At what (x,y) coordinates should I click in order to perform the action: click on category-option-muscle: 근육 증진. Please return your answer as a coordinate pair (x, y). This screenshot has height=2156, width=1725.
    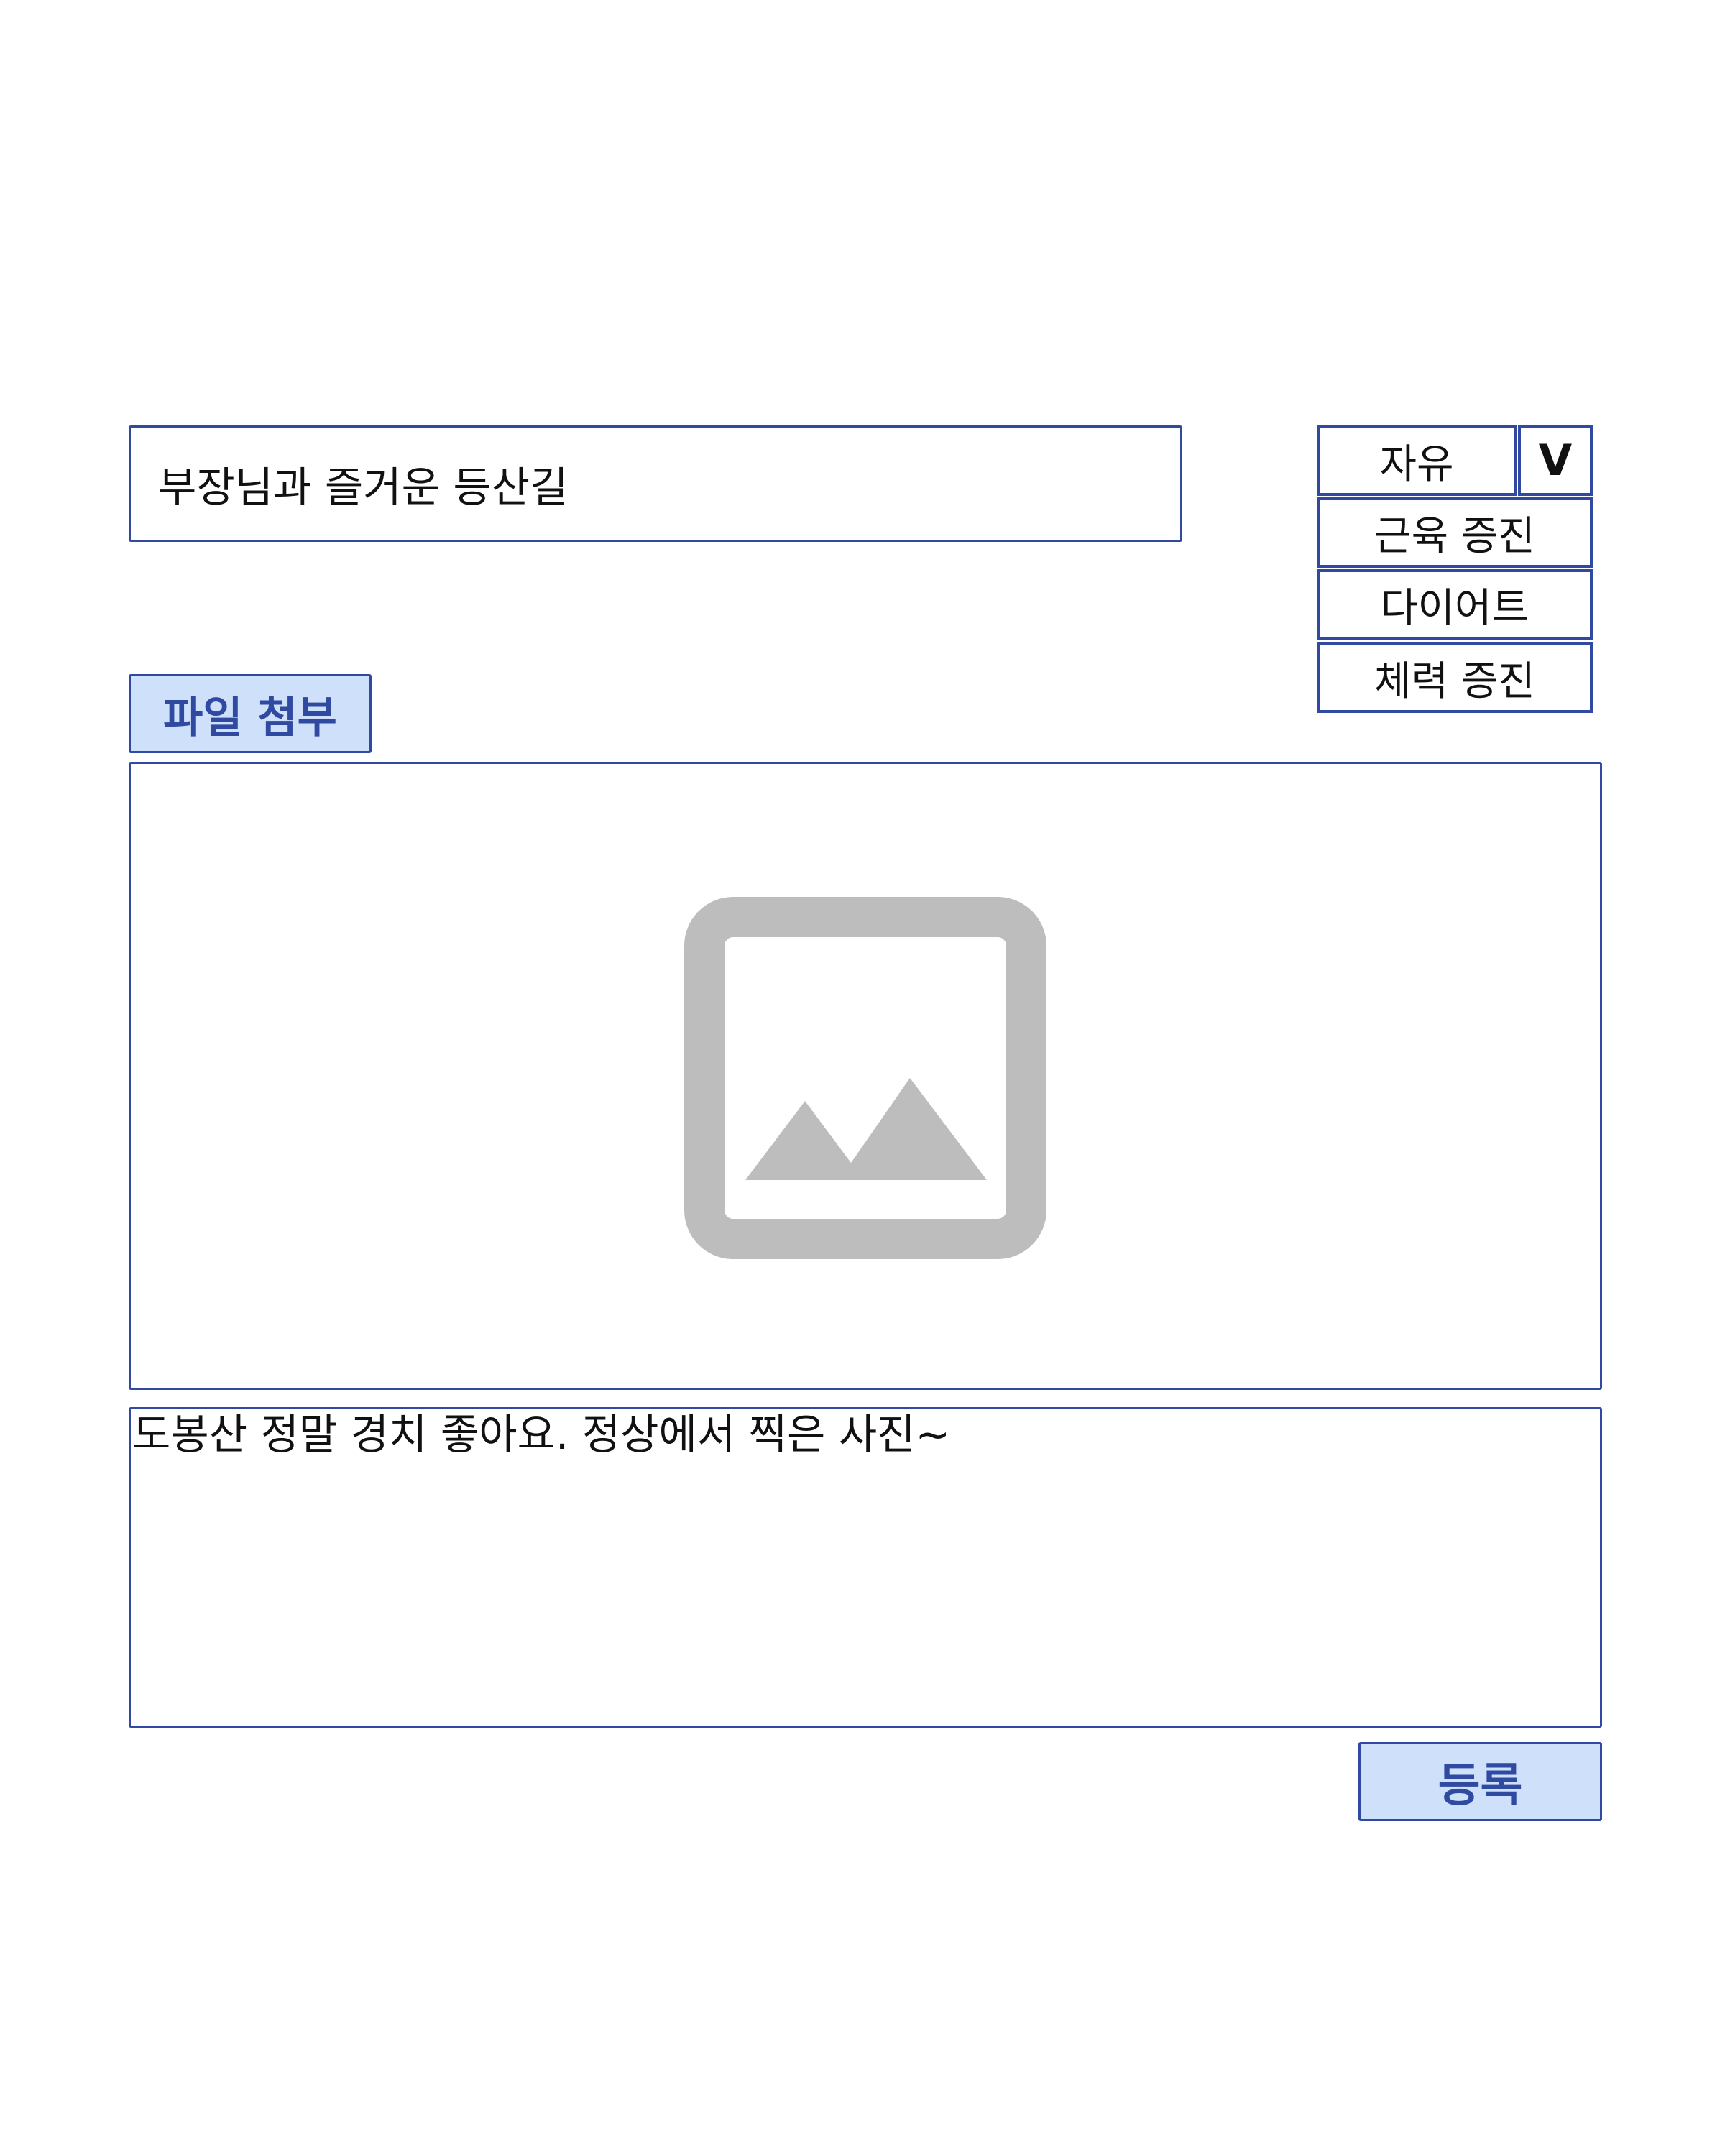
    Looking at the image, I should click on (1455, 532).